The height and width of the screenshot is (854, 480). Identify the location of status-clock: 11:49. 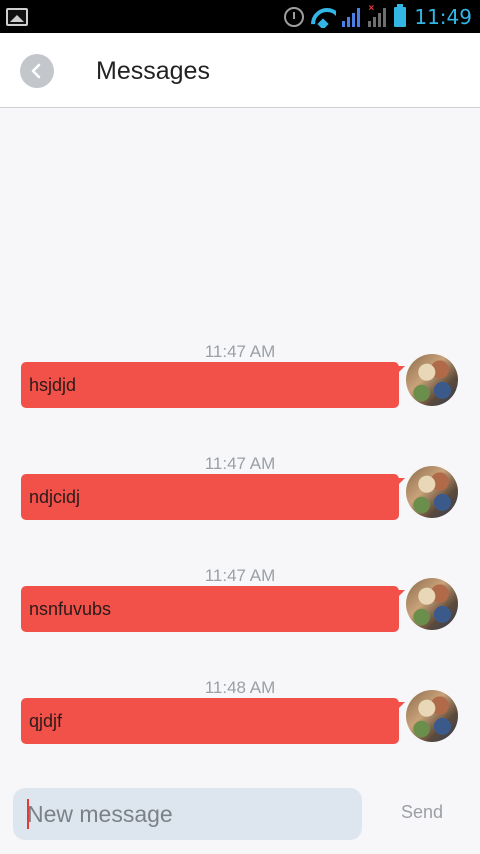
(443, 17).